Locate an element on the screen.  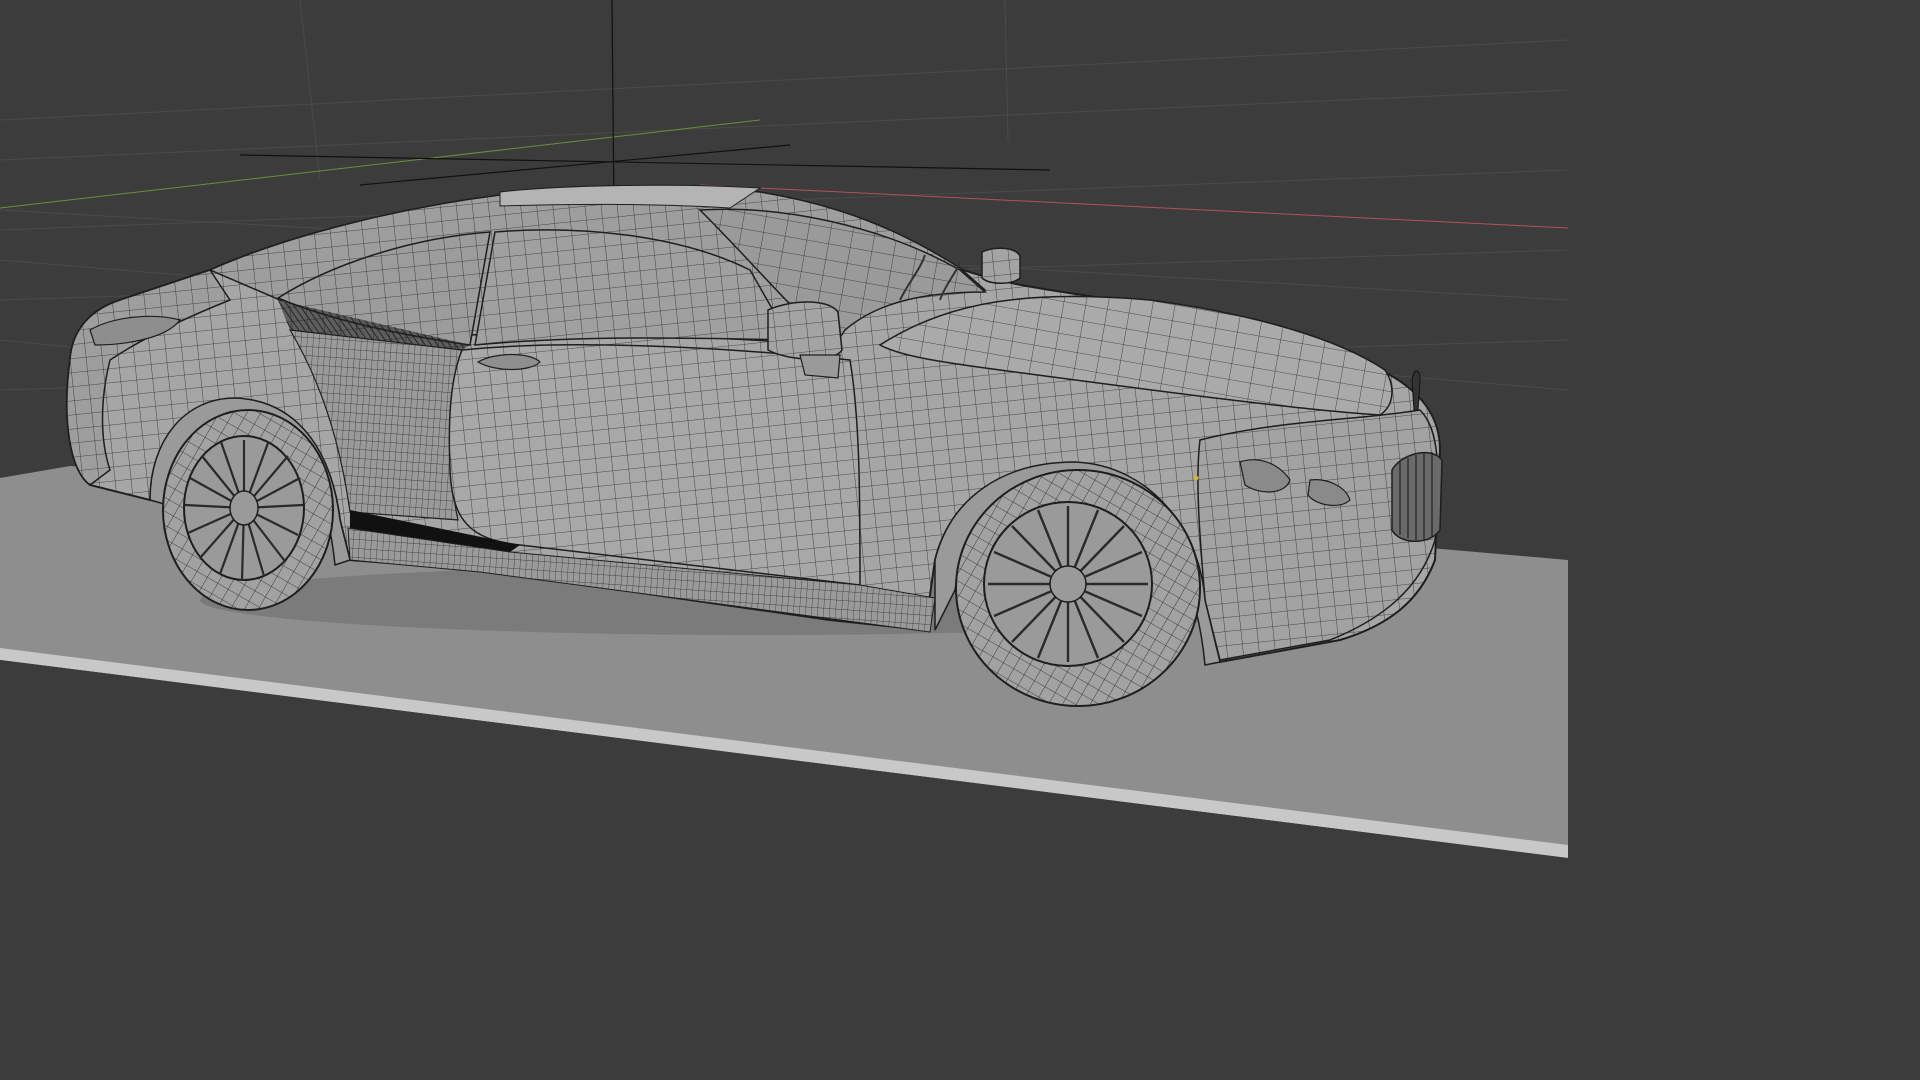
car-sunroof is located at coordinates (630, 196).